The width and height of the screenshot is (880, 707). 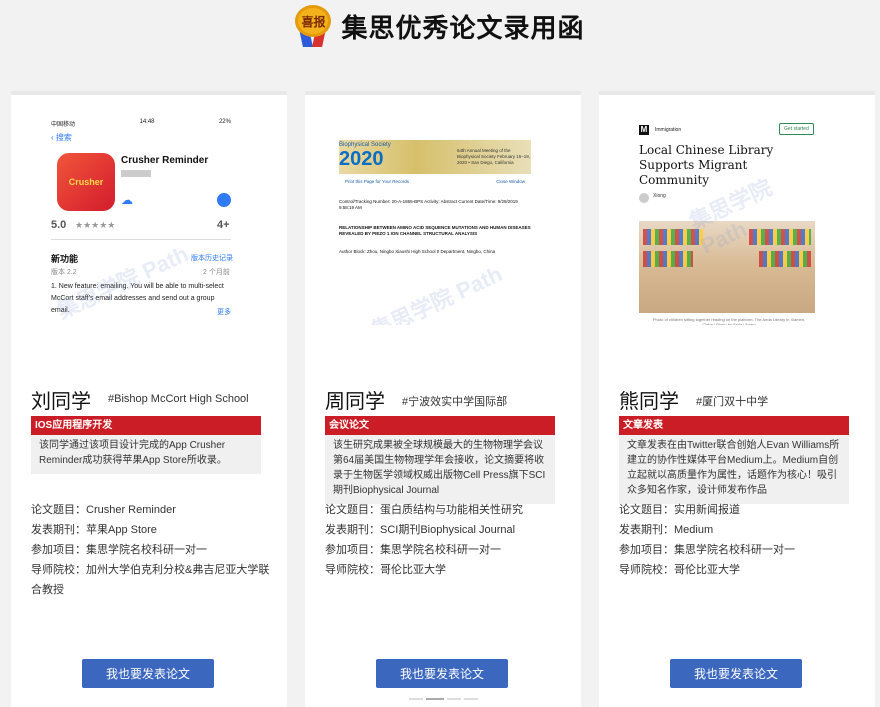 What do you see at coordinates (424, 510) in the screenshot?
I see `paper-title: 论文题目：蛋白质结构与功能相关性研究` at bounding box center [424, 510].